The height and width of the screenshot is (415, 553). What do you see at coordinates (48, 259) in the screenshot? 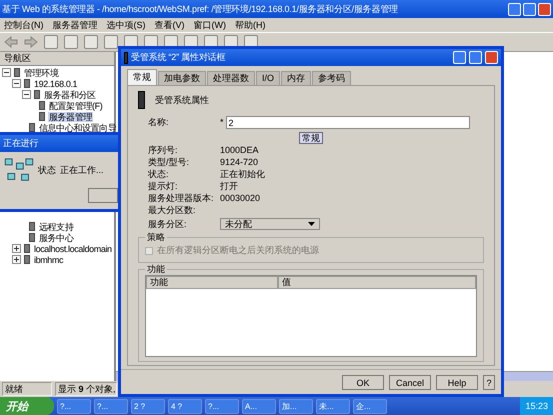
I see `tree-item: ibmhmc` at bounding box center [48, 259].